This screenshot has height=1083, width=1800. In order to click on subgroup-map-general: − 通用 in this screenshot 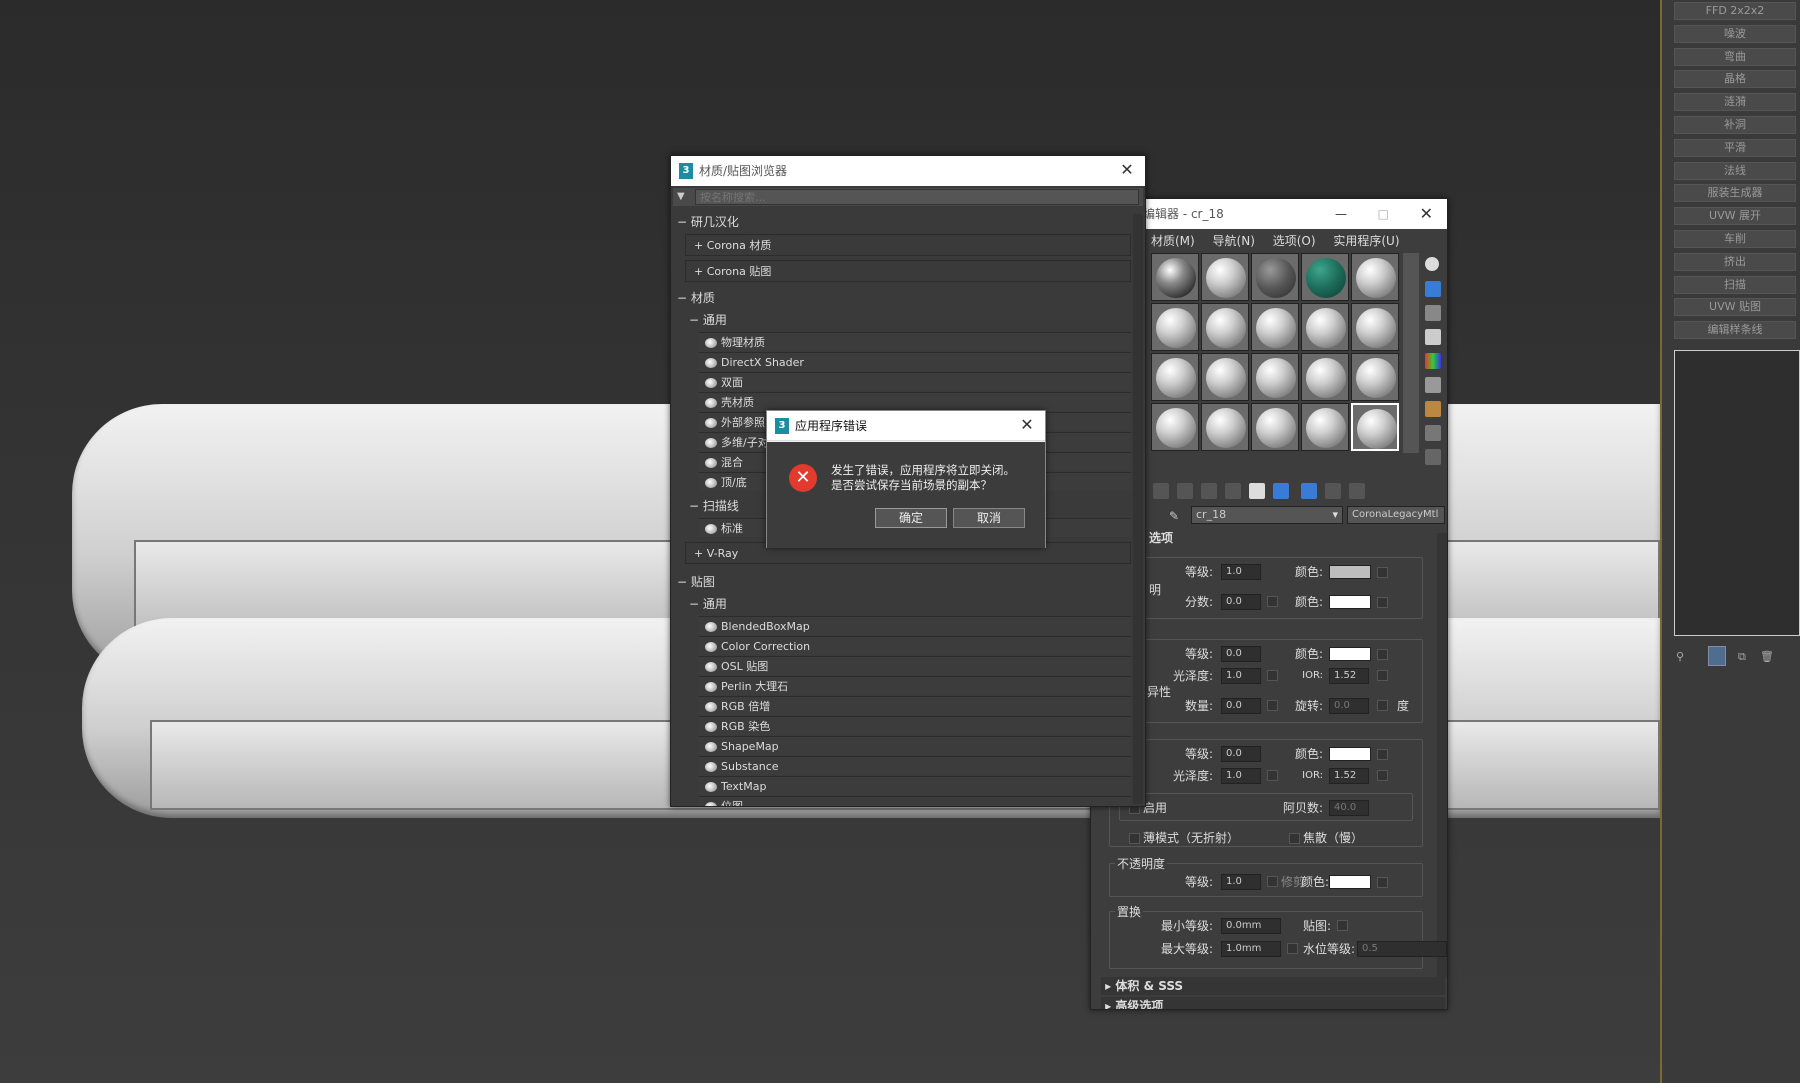, I will do `click(708, 604)`.